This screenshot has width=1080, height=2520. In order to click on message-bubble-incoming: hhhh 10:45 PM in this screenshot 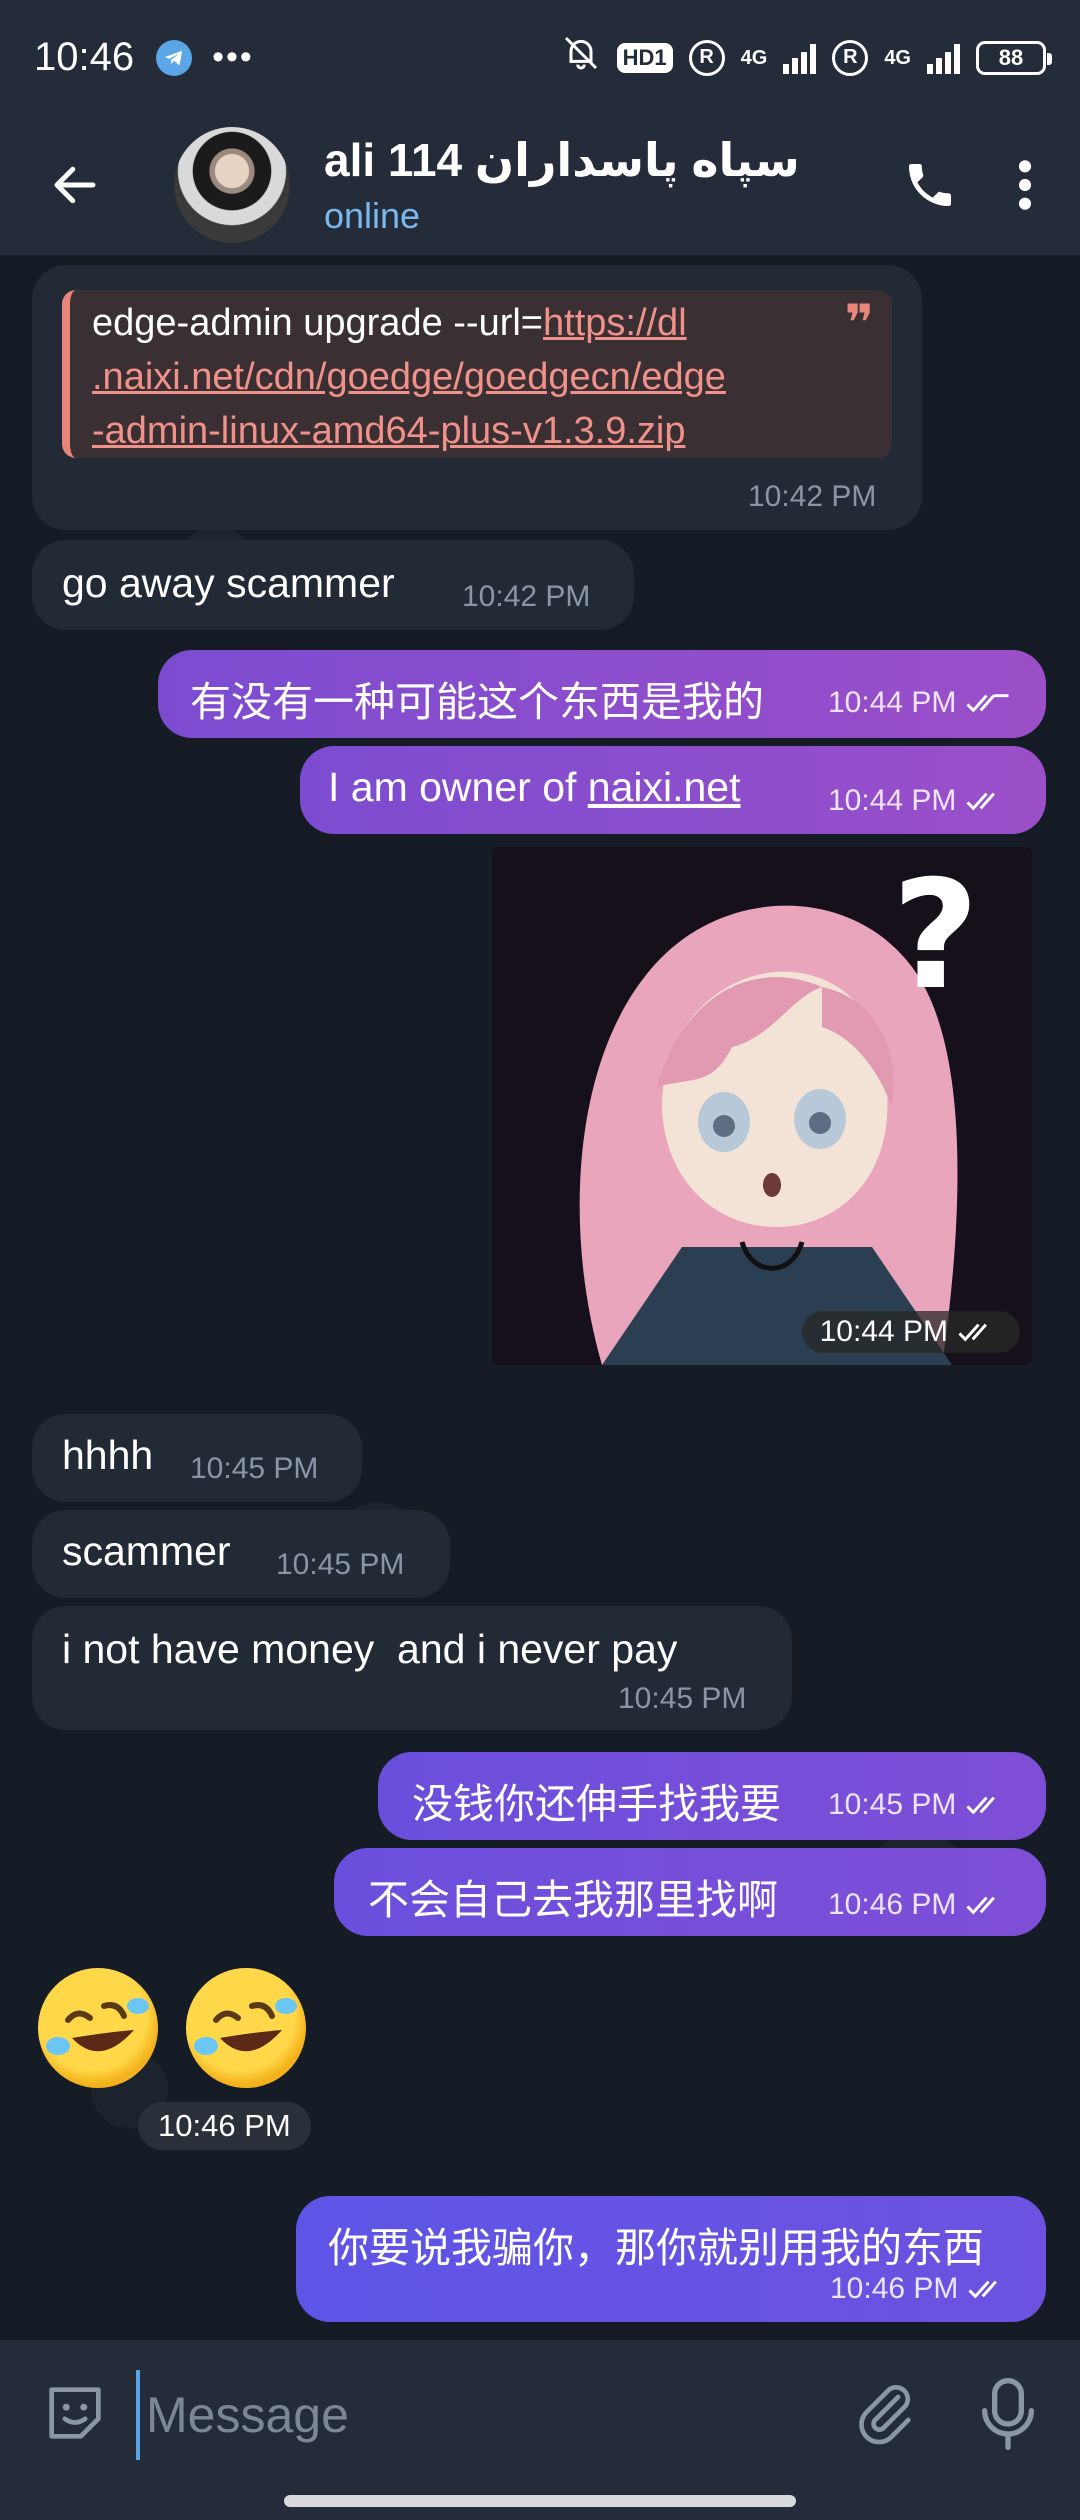, I will do `click(197, 1458)`.